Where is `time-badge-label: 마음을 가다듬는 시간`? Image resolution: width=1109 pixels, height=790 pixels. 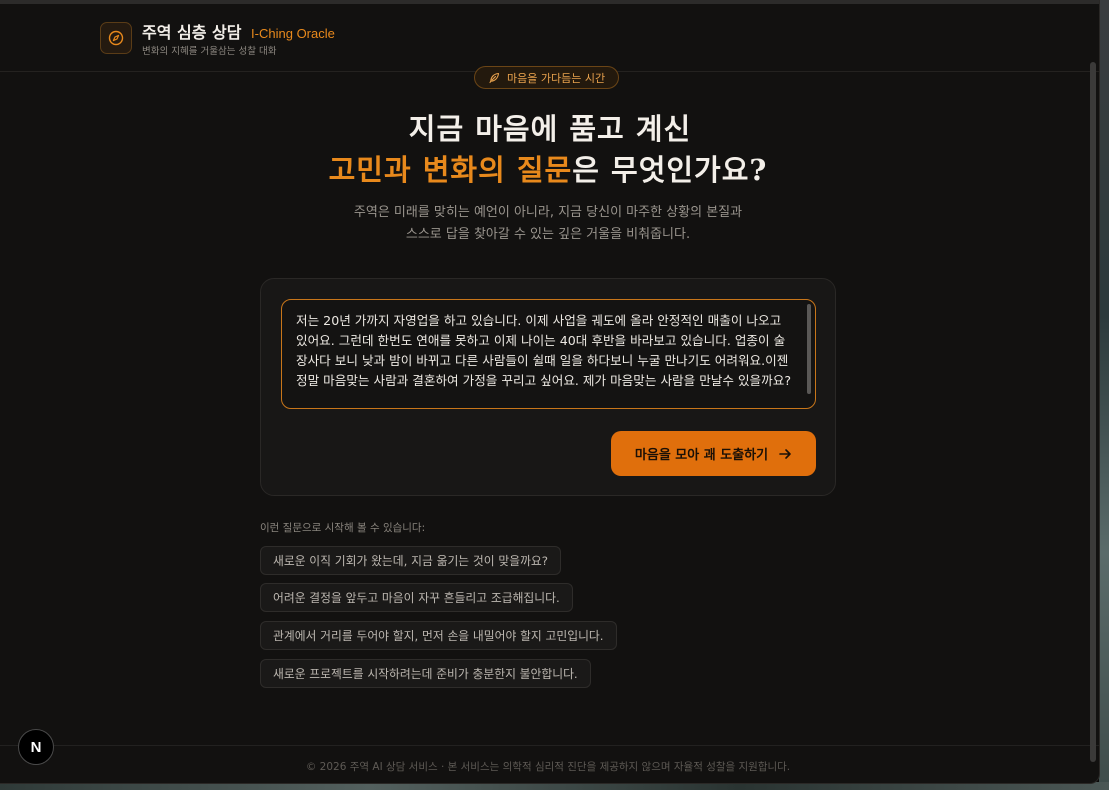
time-badge-label: 마음을 가다듬는 시간 is located at coordinates (556, 78).